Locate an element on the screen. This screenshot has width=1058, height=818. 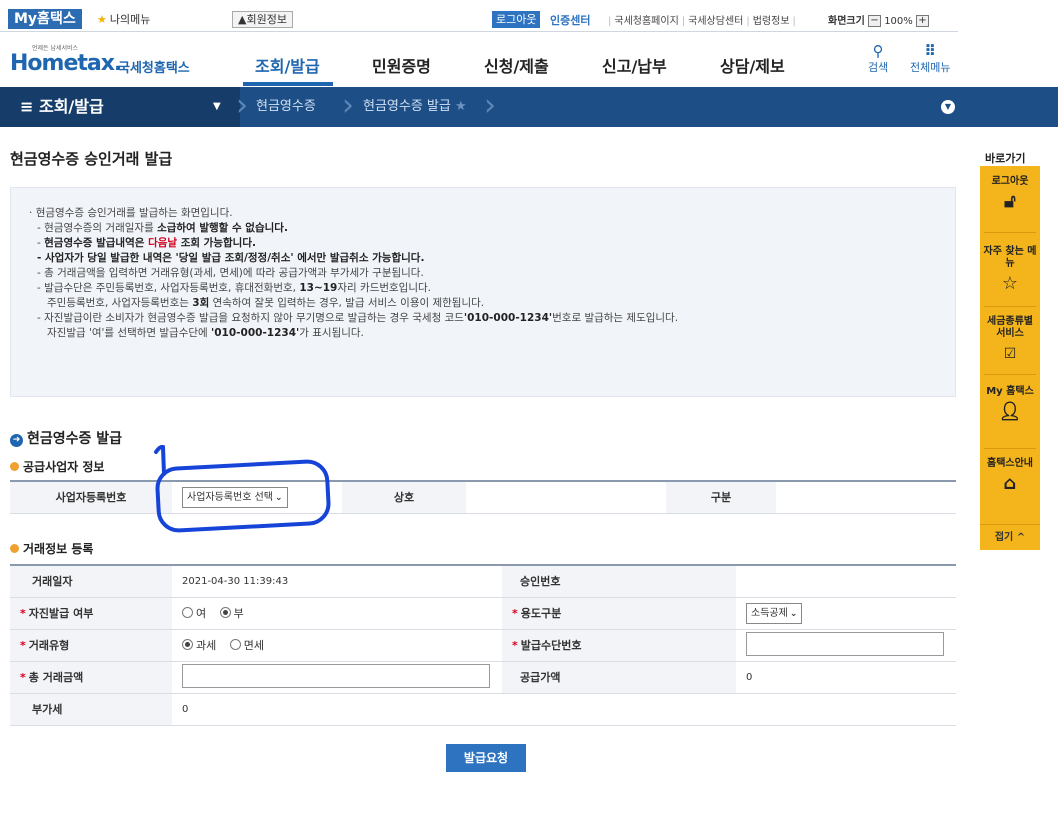
gnb-menu-application: 신청/제출 is located at coordinates (516, 65).